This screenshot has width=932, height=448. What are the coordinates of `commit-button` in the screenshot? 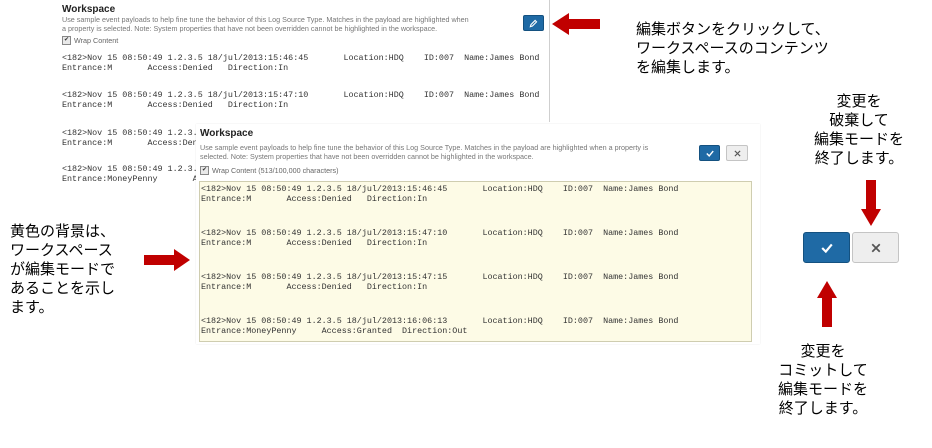 It's located at (709, 153).